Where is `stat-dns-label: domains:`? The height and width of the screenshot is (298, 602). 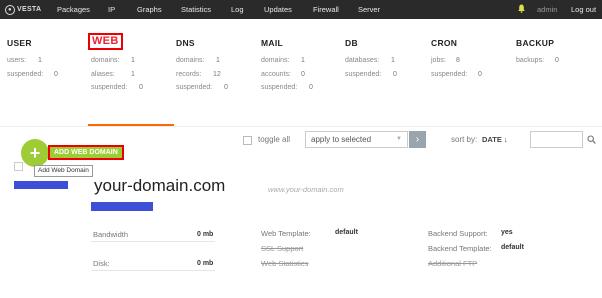
stat-dns-label: domains: is located at coordinates (190, 60).